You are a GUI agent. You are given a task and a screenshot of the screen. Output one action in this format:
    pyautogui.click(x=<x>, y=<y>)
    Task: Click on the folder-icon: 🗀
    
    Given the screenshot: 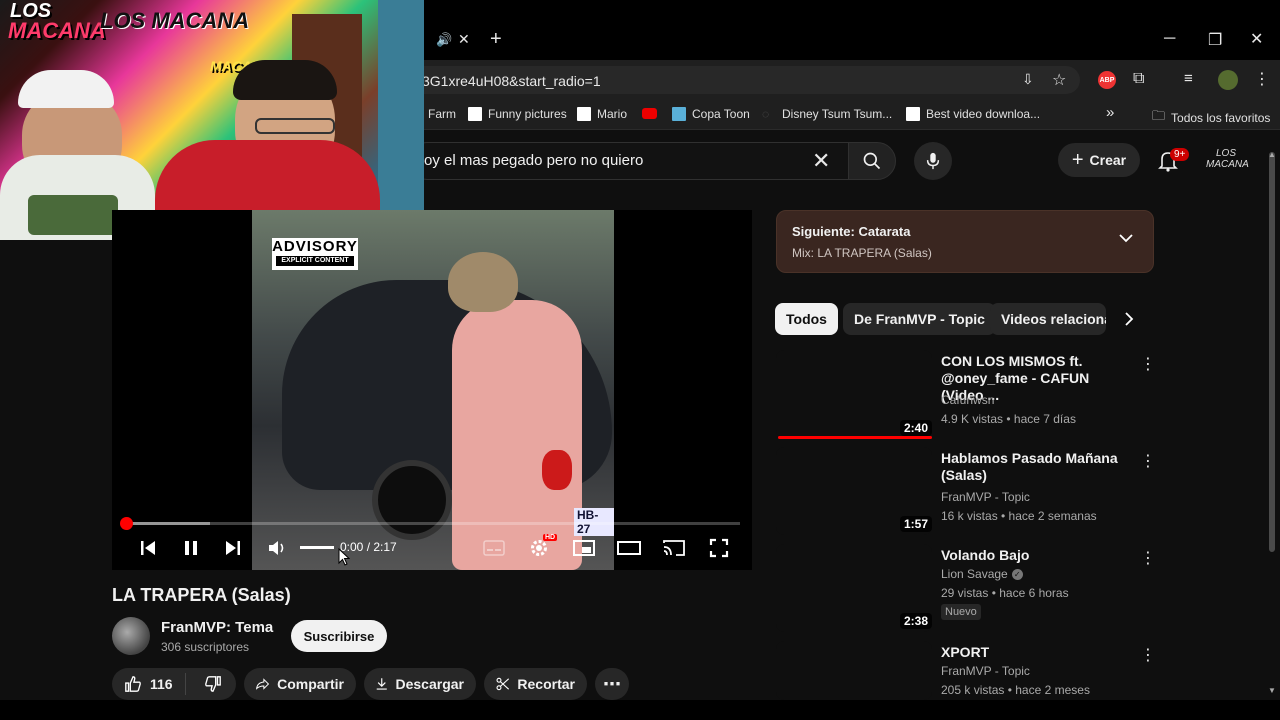 What is the action you would take?
    pyautogui.click(x=1159, y=115)
    